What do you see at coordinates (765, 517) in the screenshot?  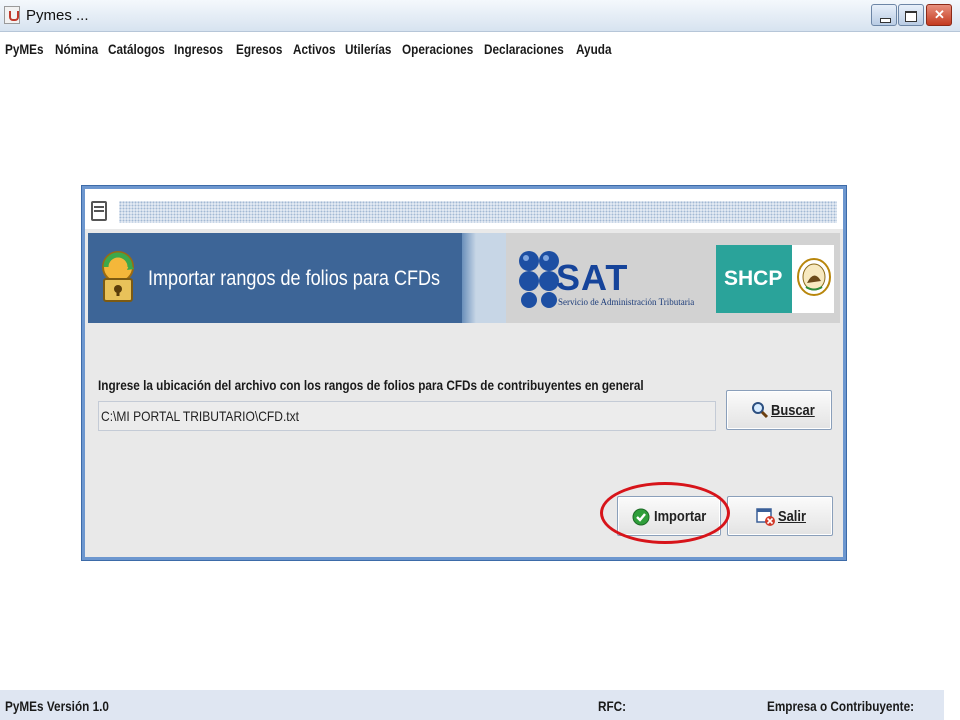 I see `exit-window-icon` at bounding box center [765, 517].